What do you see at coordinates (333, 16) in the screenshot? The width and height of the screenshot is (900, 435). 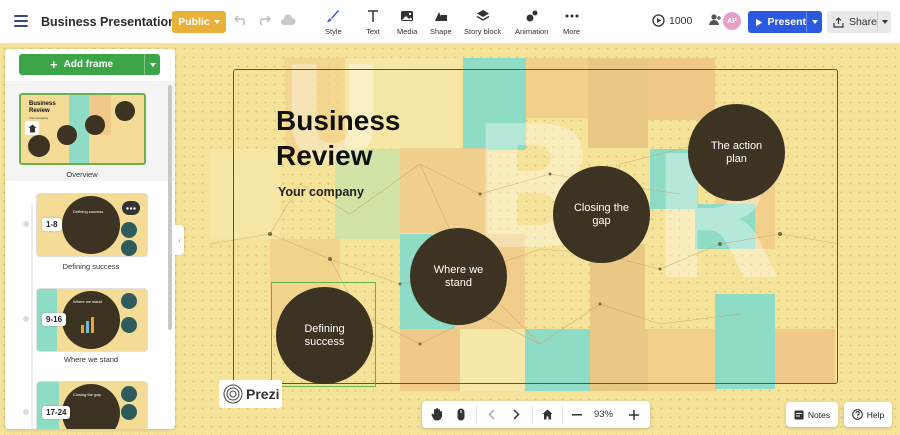 I see `brush-icon` at bounding box center [333, 16].